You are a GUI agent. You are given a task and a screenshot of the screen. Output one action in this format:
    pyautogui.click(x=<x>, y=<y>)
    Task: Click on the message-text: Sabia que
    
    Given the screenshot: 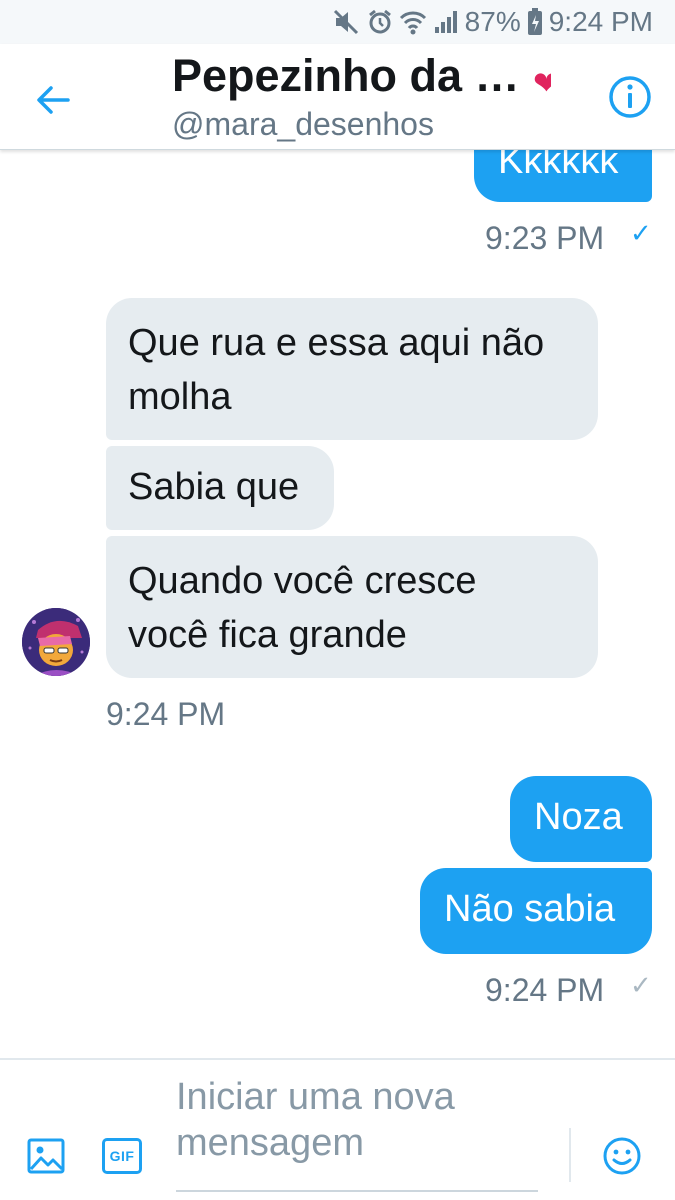 What is the action you would take?
    pyautogui.click(x=214, y=487)
    